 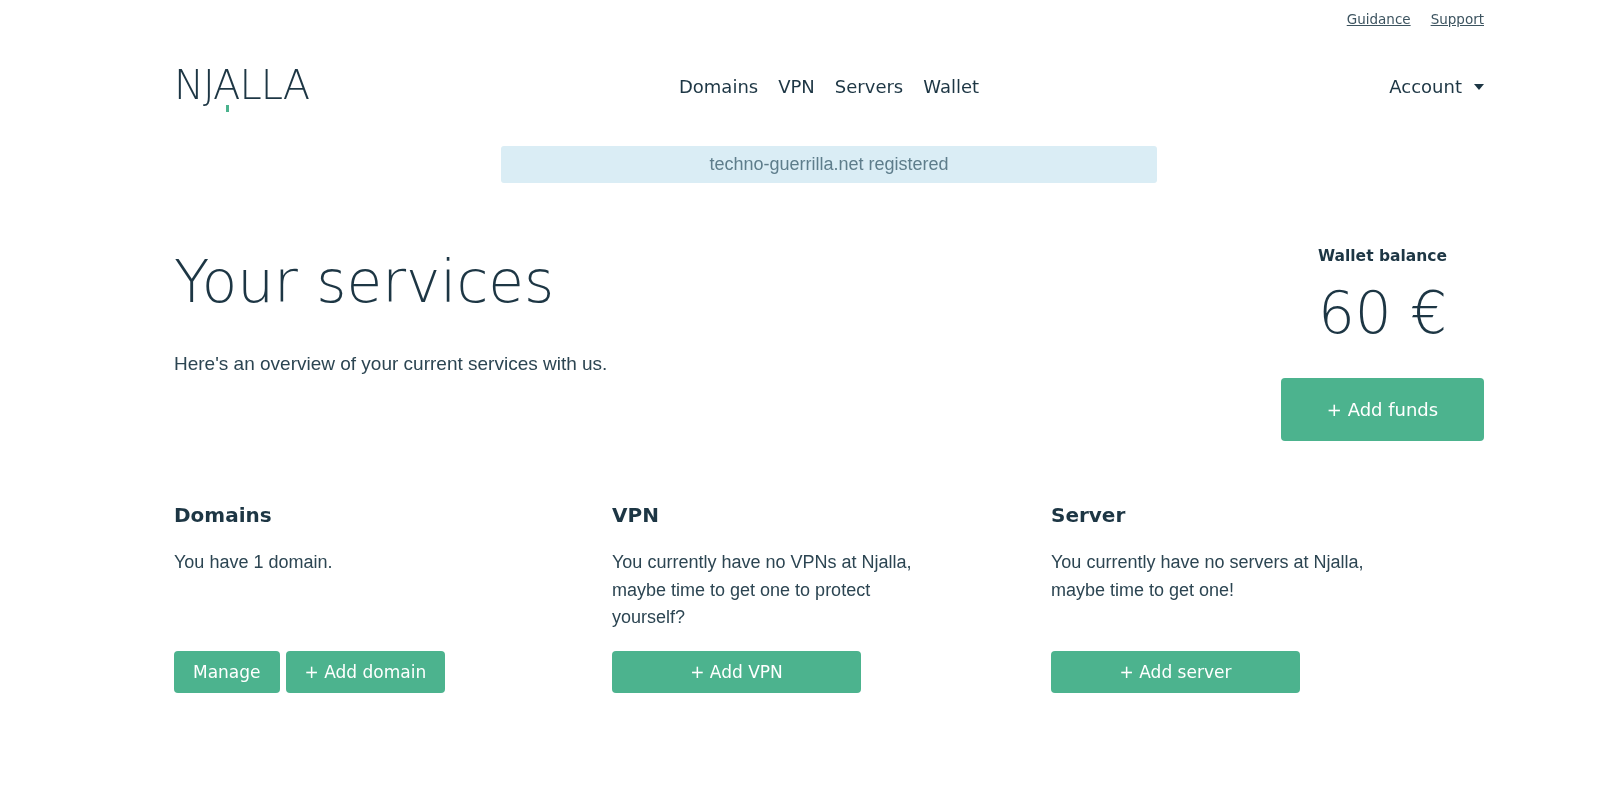 What do you see at coordinates (1378, 24) in the screenshot?
I see `top-link: Guidance` at bounding box center [1378, 24].